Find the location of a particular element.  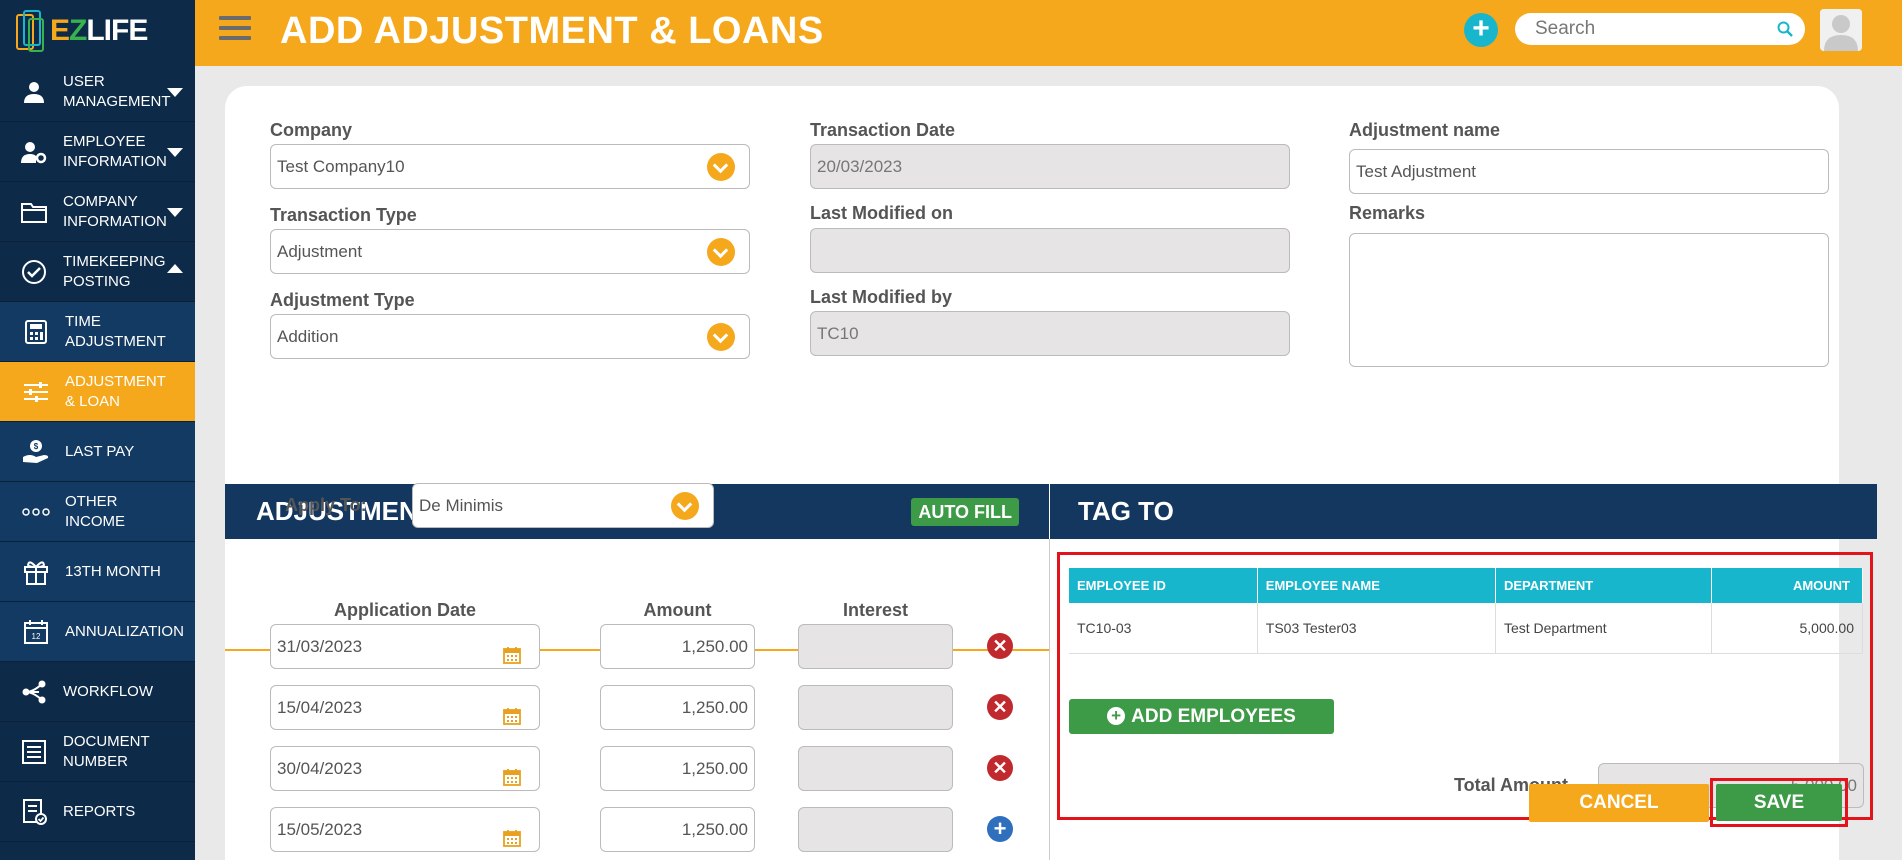

sidebar-item-timekeeping-posting: TIMEKEEPING POSTING is located at coordinates (97, 272).